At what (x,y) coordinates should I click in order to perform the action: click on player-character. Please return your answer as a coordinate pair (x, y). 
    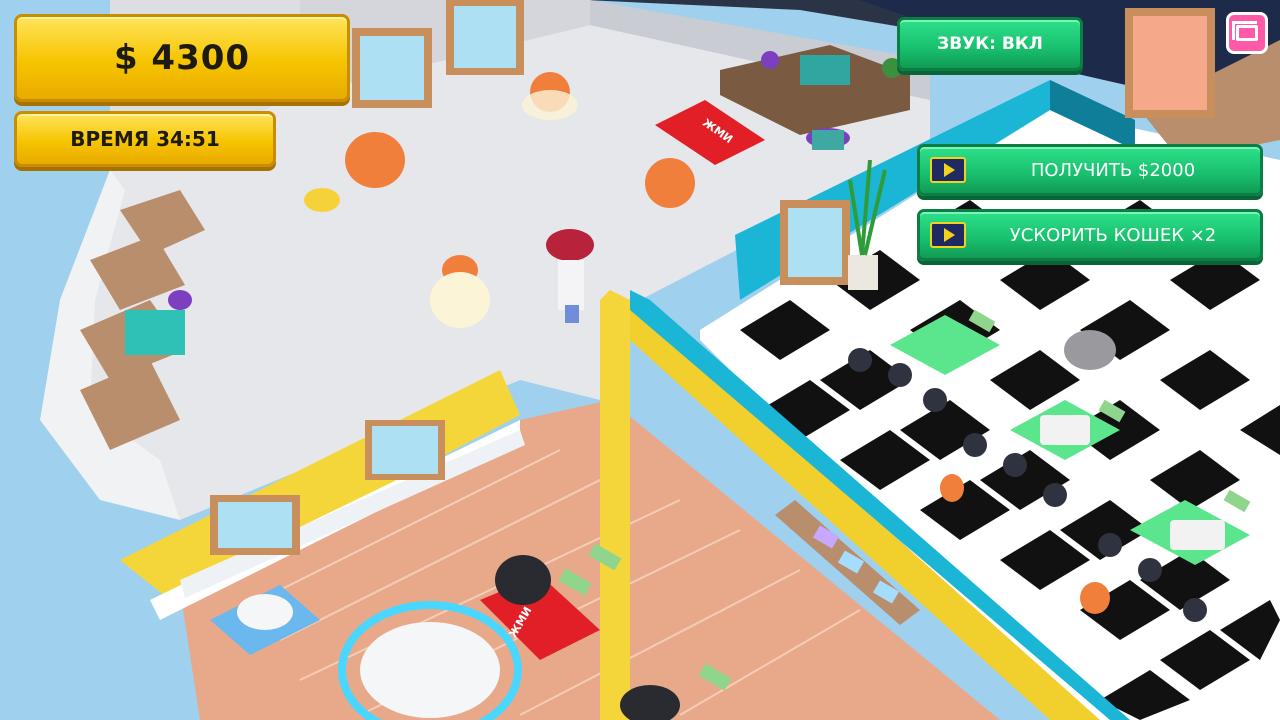
    Looking at the image, I should click on (570, 245).